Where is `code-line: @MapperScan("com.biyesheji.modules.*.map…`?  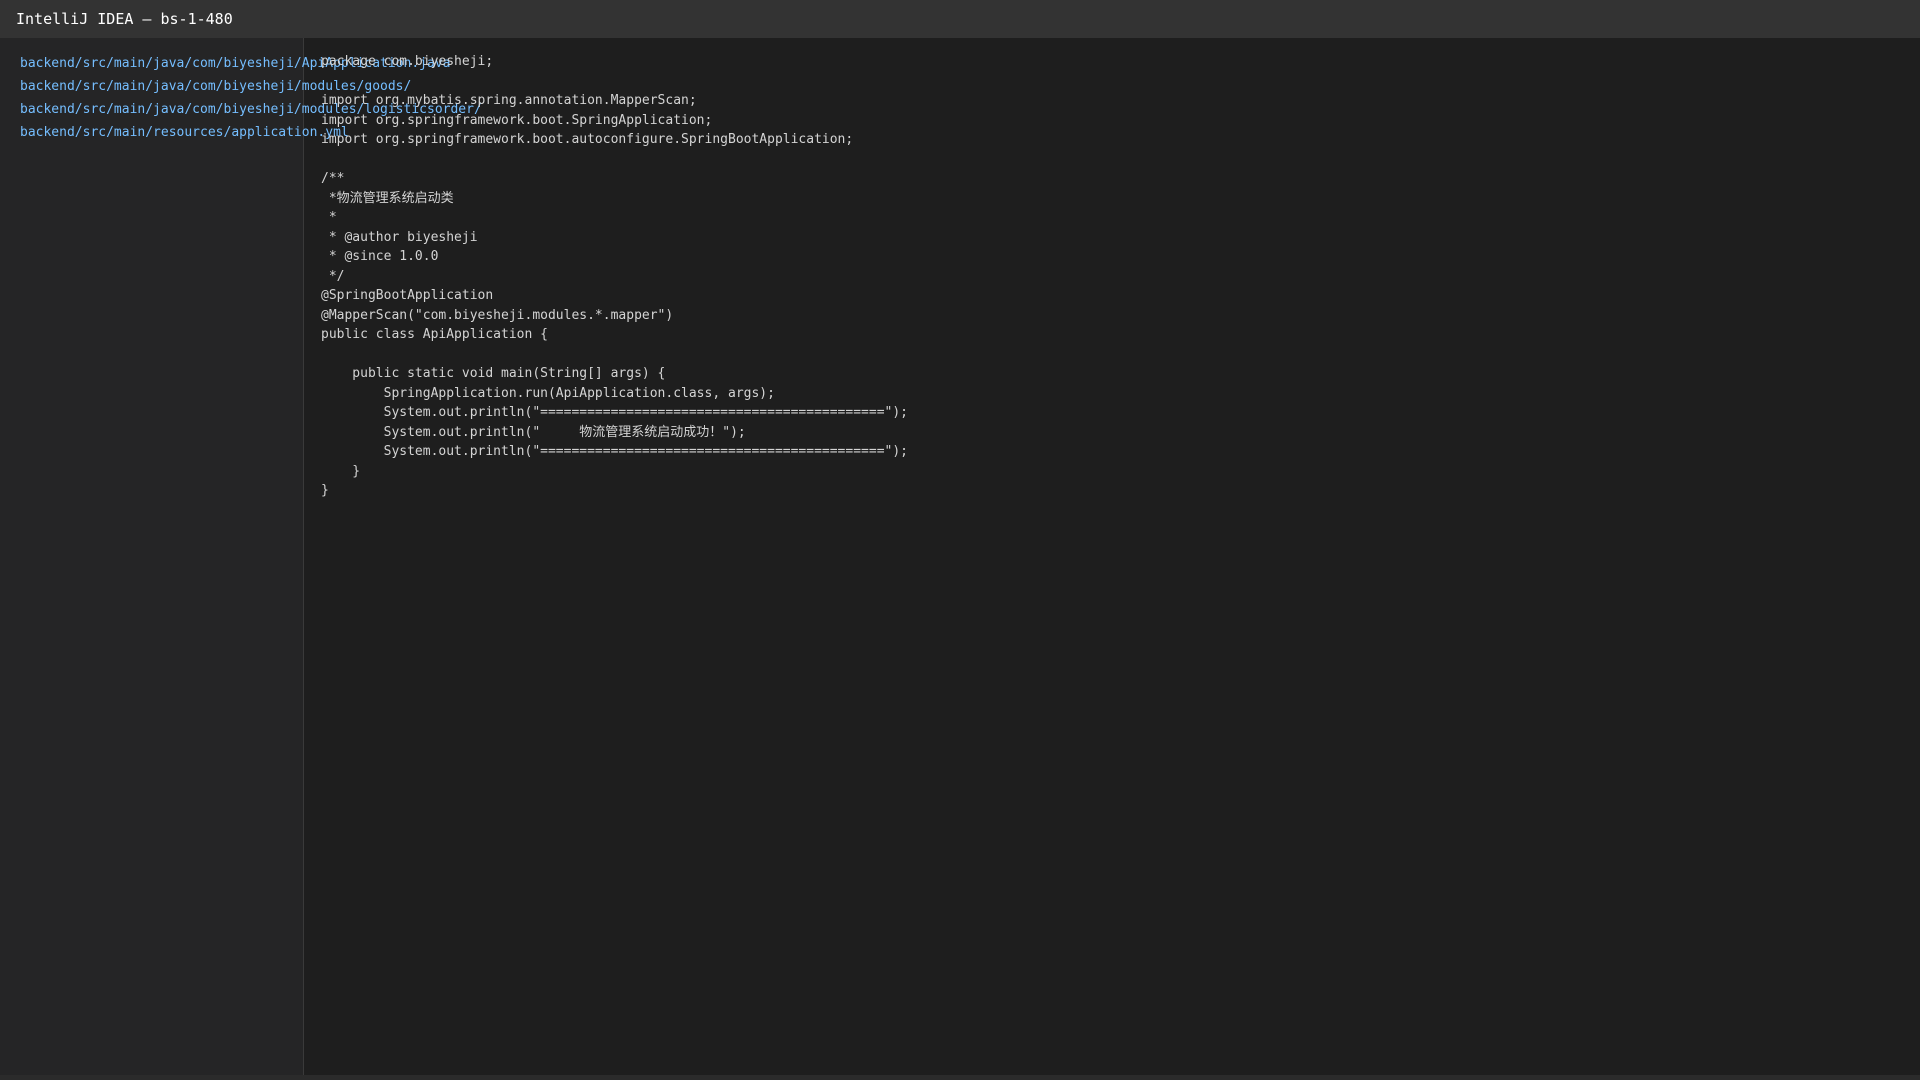 code-line: @MapperScan("com.biyesheji.modules.*.map… is located at coordinates (497, 315).